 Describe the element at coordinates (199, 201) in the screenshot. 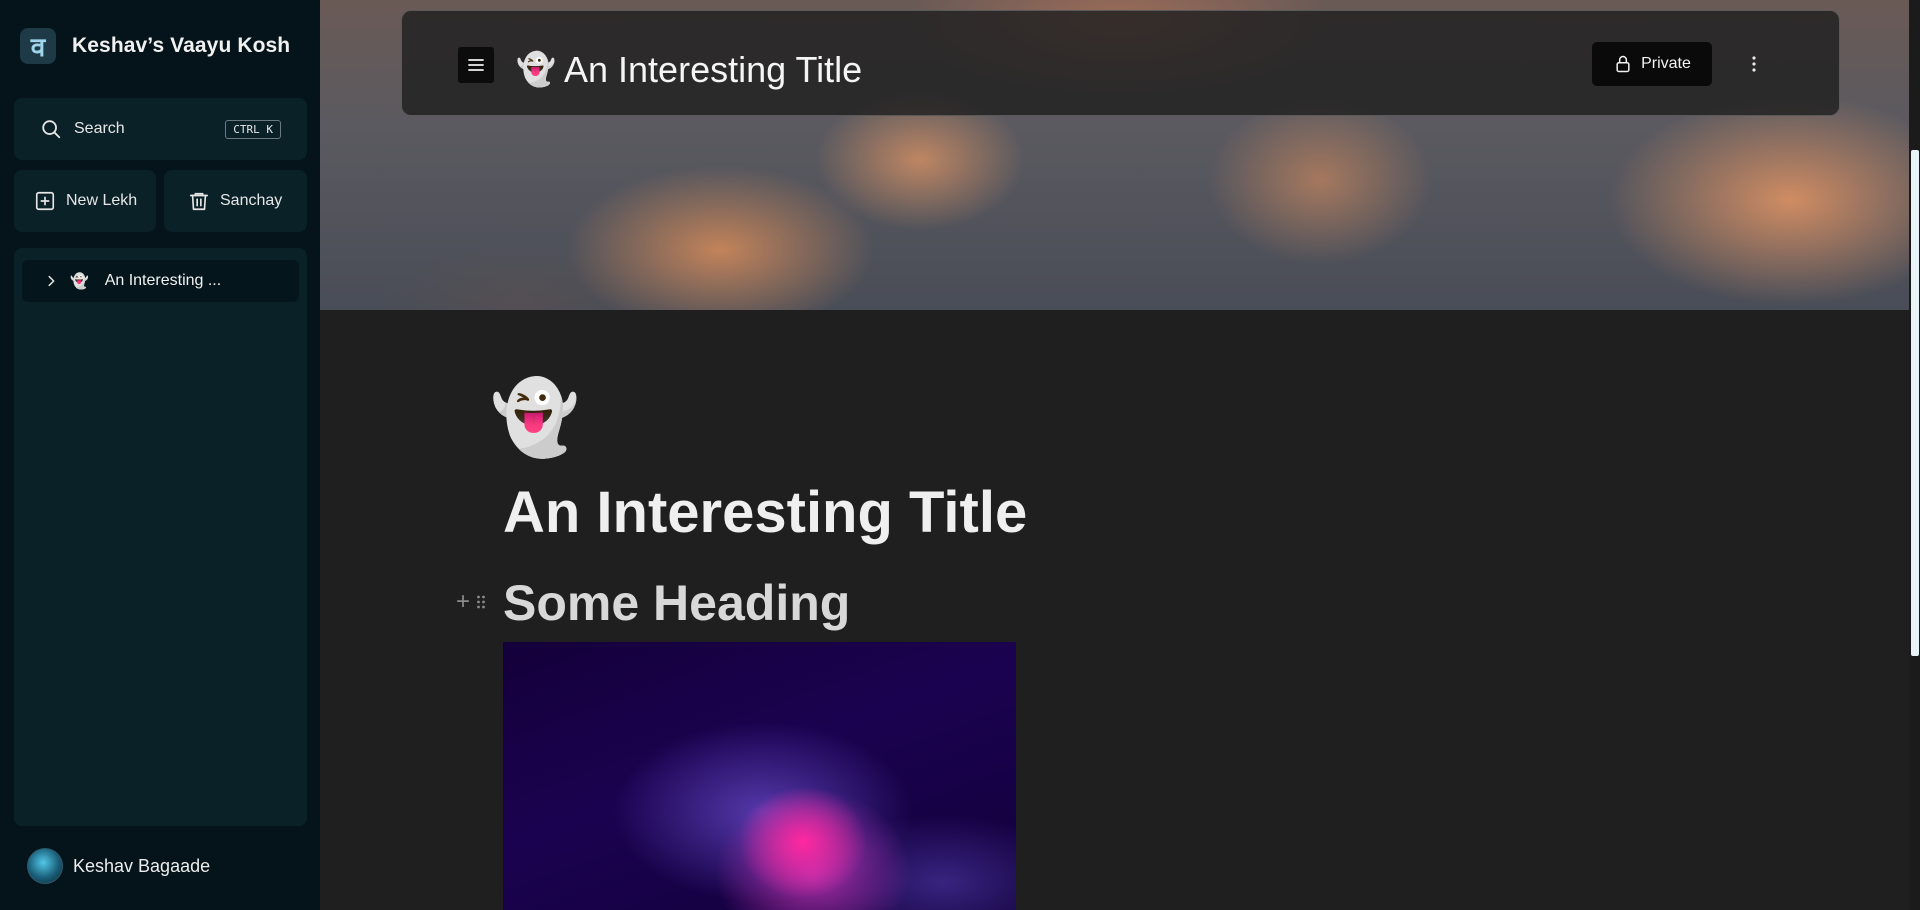

I see `trash-icon` at that location.